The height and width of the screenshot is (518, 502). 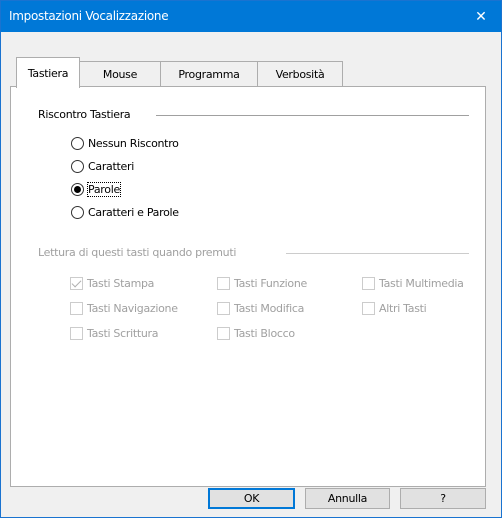 I want to click on radio-label: Parole, so click(x=104, y=189).